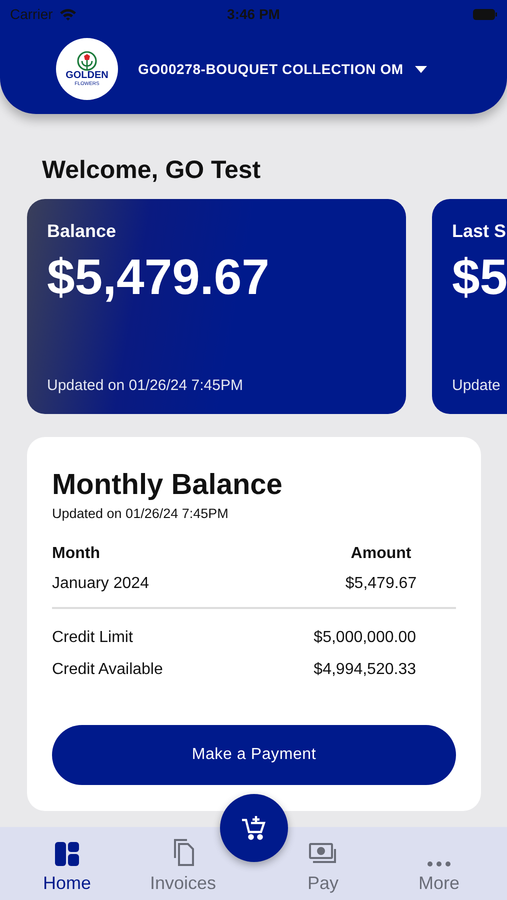 Image resolution: width=507 pixels, height=900 pixels. I want to click on card-heading: Monthly Balance, so click(168, 485).